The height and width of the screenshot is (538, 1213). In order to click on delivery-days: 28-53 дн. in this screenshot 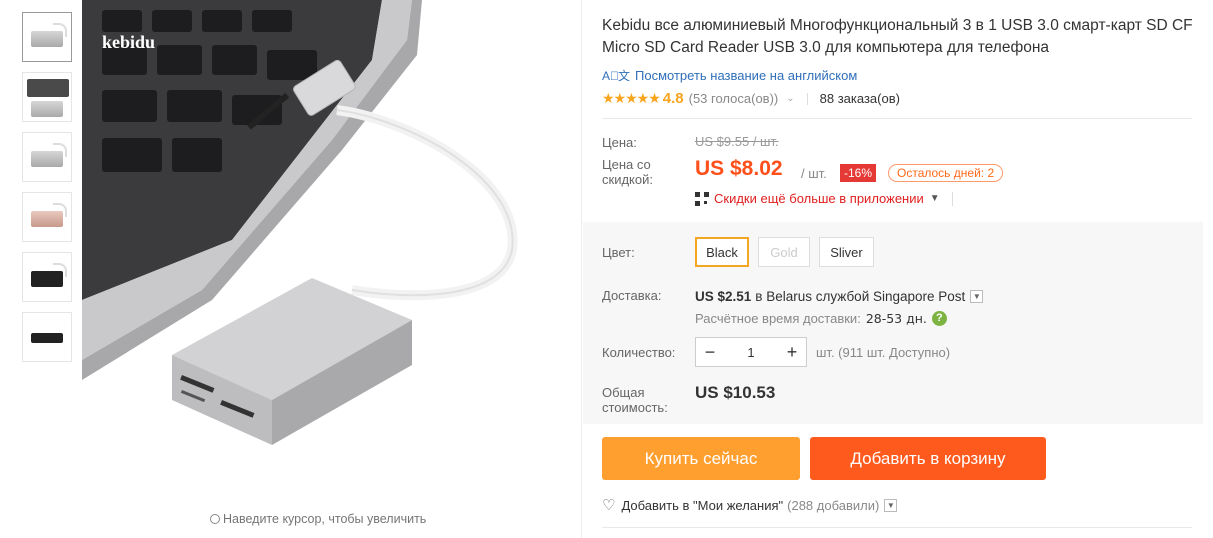, I will do `click(896, 318)`.